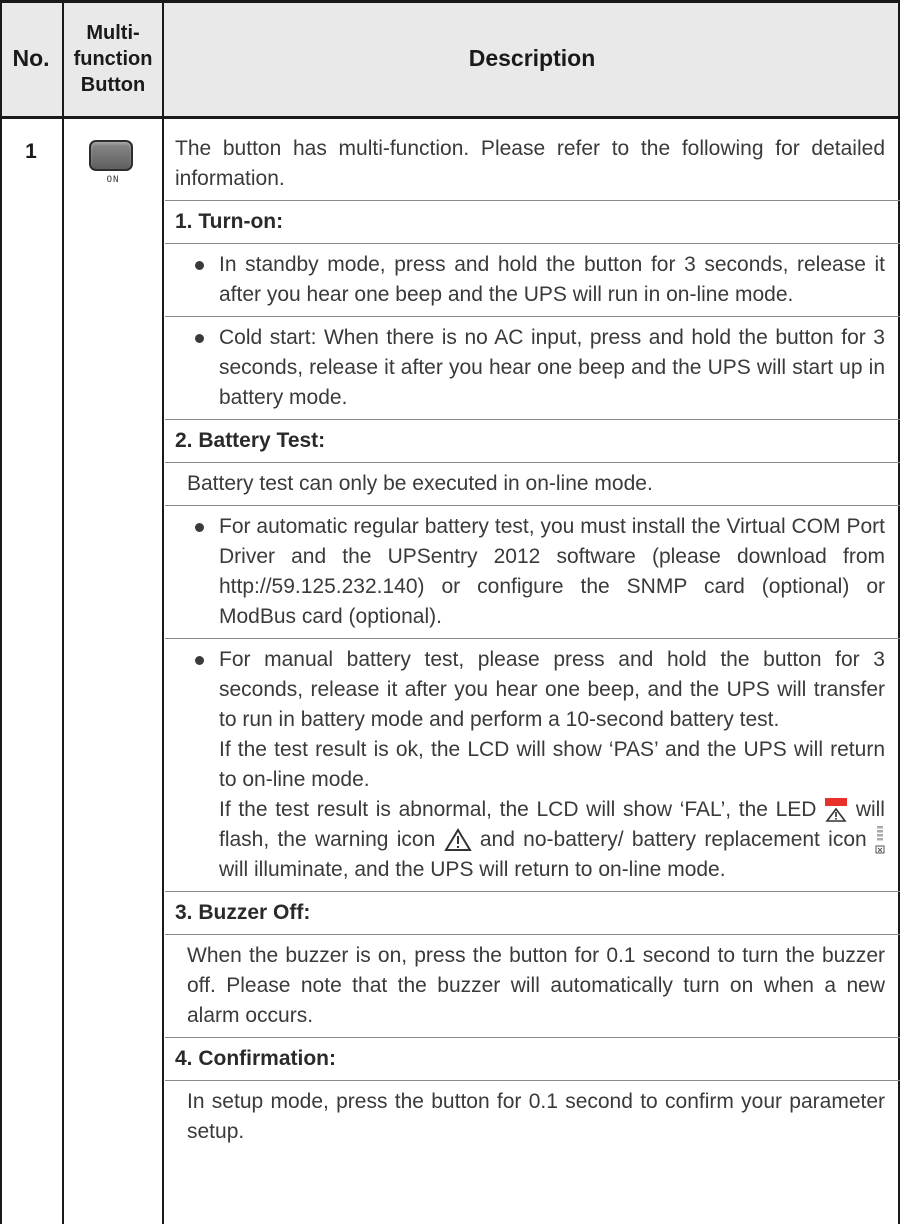  I want to click on warning-triangle-icon, so click(457, 840).